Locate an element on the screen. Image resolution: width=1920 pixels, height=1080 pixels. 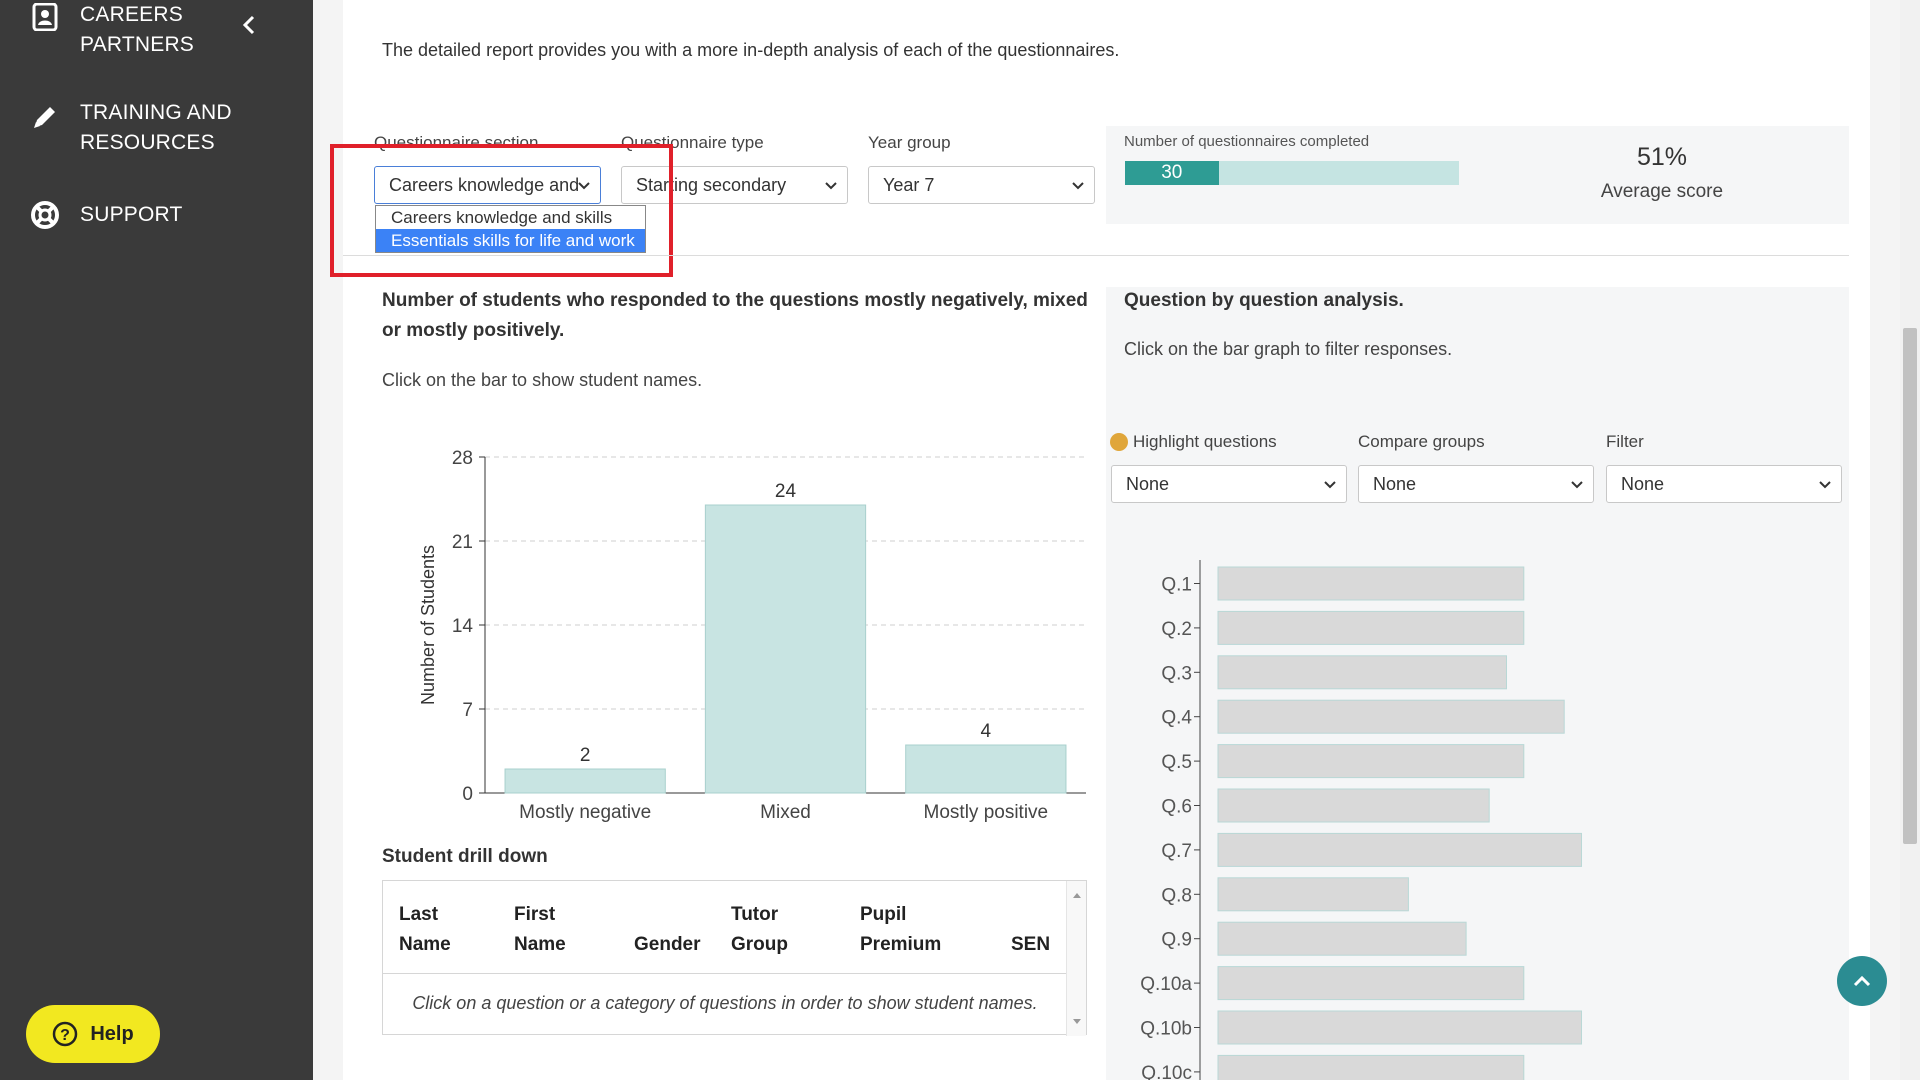
question-bar-q7 is located at coordinates (1400, 849).